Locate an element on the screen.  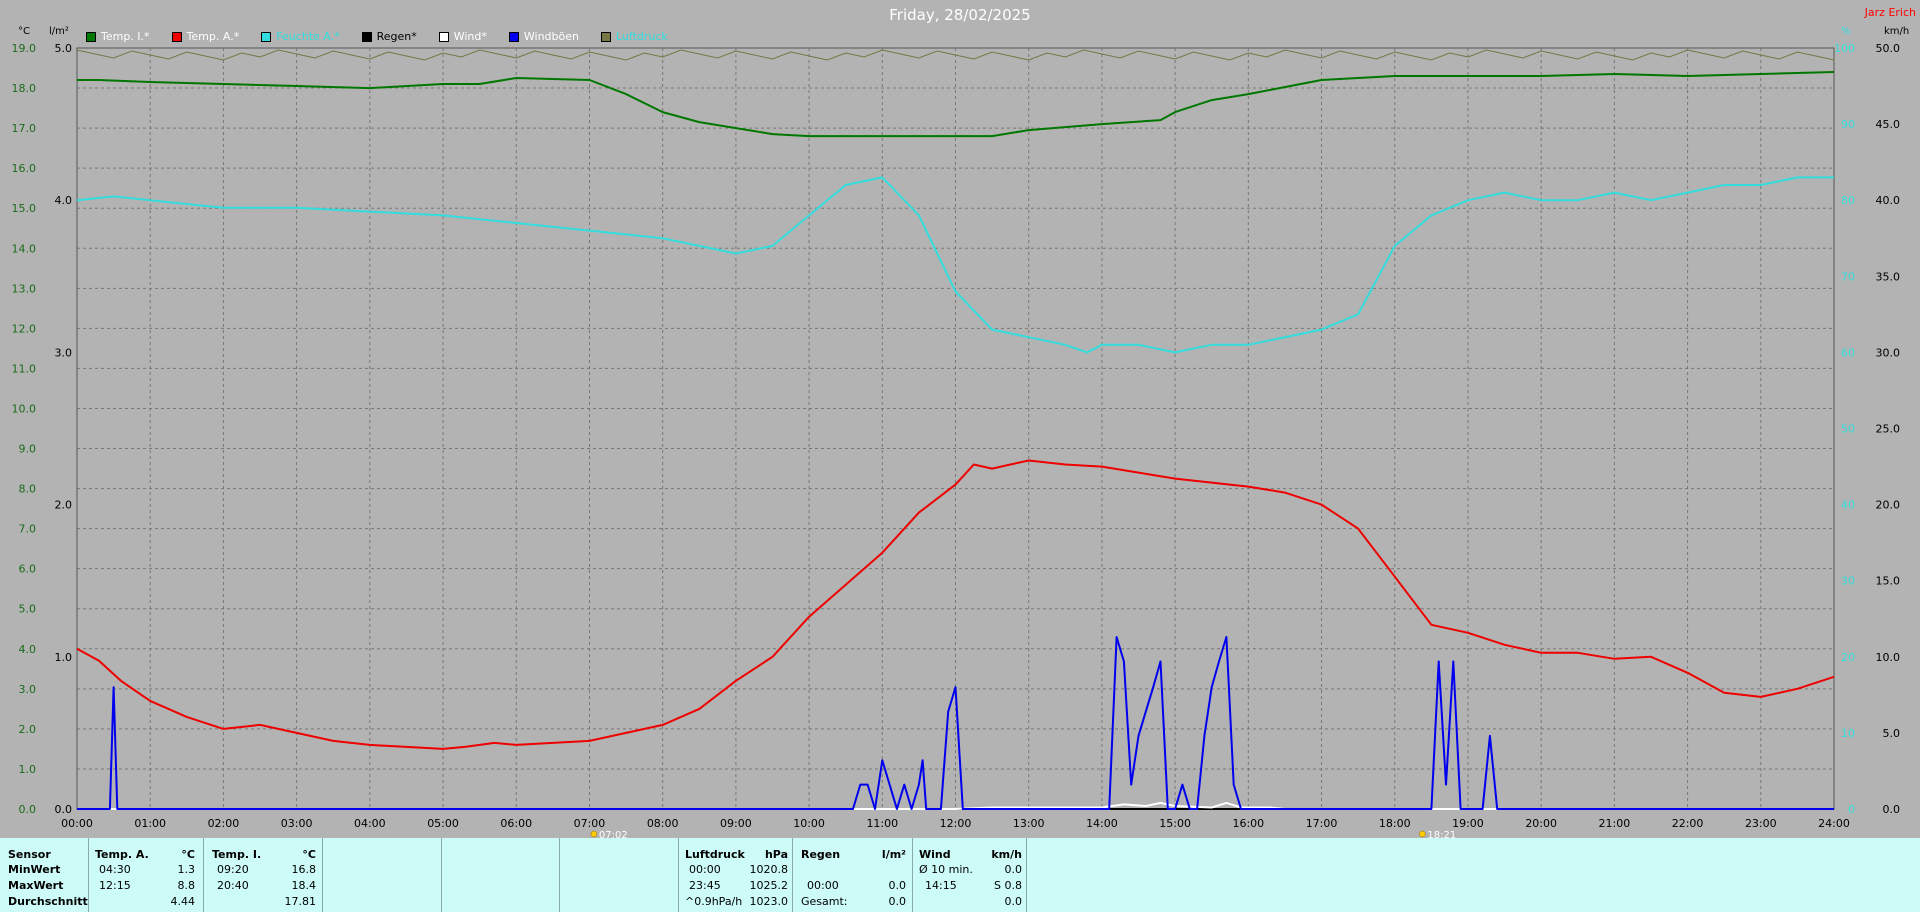
wind-tick-label: 15.0 is located at coordinates (1888, 581).